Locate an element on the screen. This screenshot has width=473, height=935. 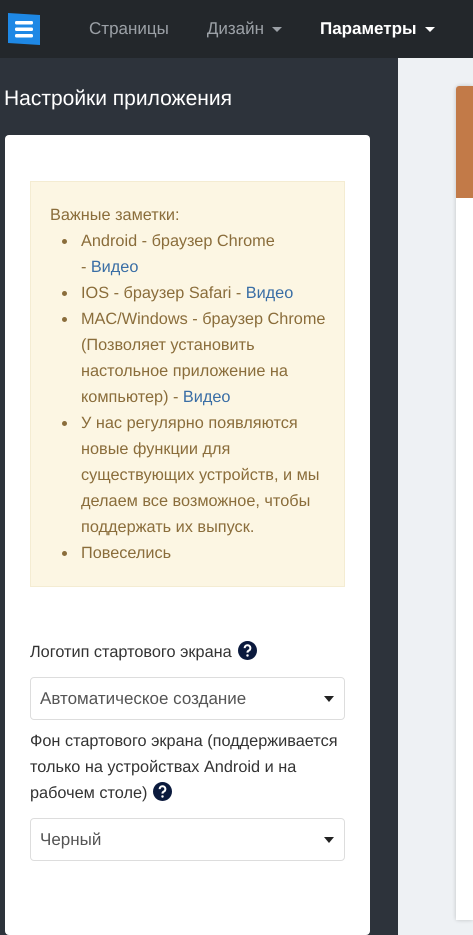
select-field: Черный is located at coordinates (187, 839).